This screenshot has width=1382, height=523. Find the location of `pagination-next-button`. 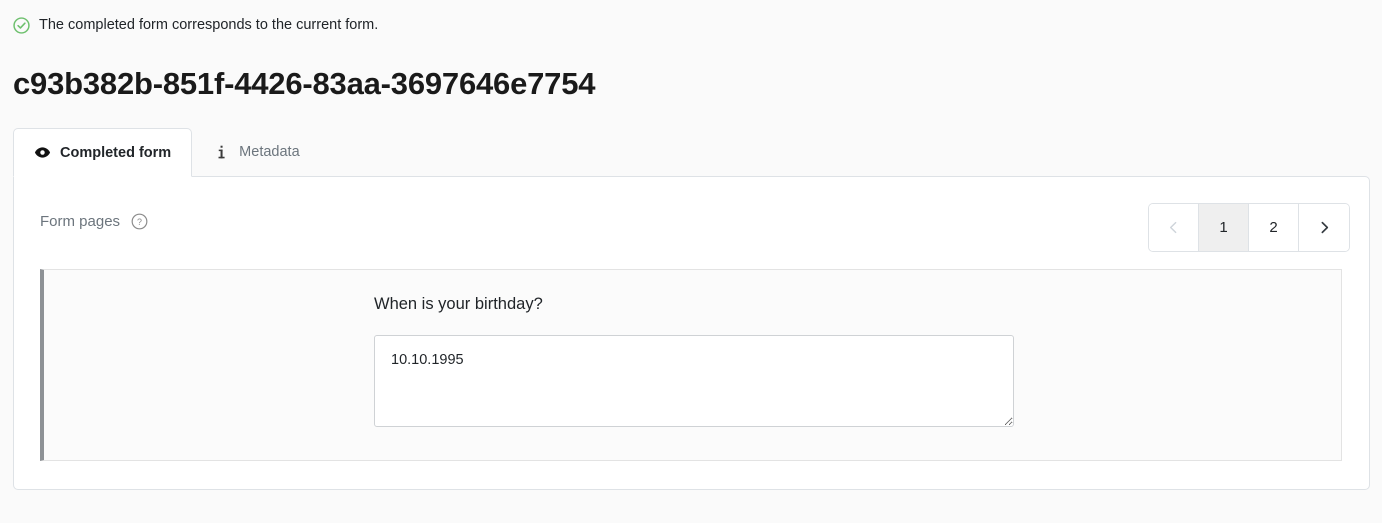

pagination-next-button is located at coordinates (1324, 227).